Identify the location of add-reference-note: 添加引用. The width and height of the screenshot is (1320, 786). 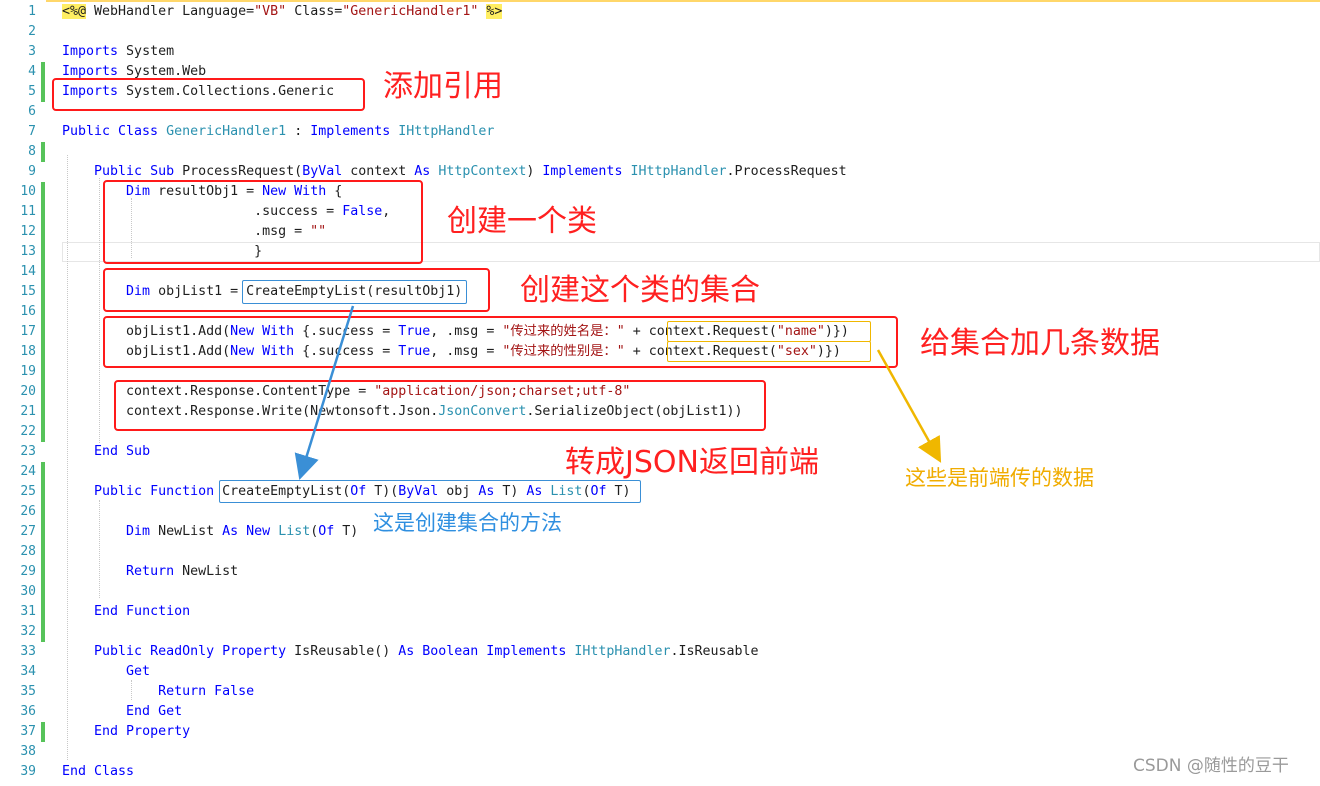
(443, 86).